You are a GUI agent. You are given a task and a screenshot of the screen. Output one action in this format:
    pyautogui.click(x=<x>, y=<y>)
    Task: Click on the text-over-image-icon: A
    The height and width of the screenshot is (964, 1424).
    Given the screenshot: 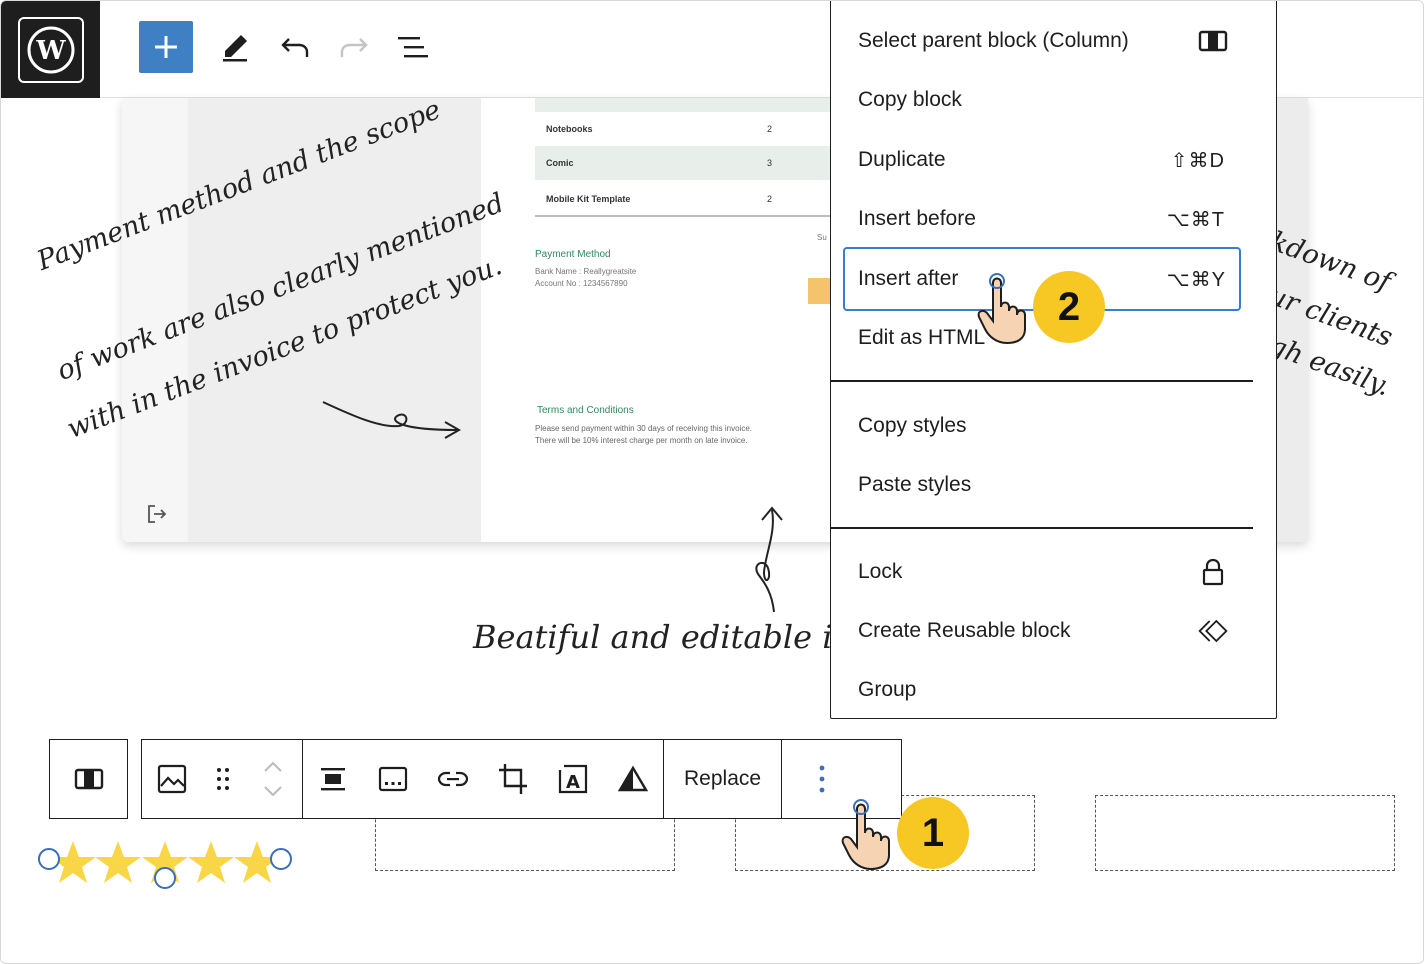 What is the action you would take?
    pyautogui.click(x=573, y=779)
    